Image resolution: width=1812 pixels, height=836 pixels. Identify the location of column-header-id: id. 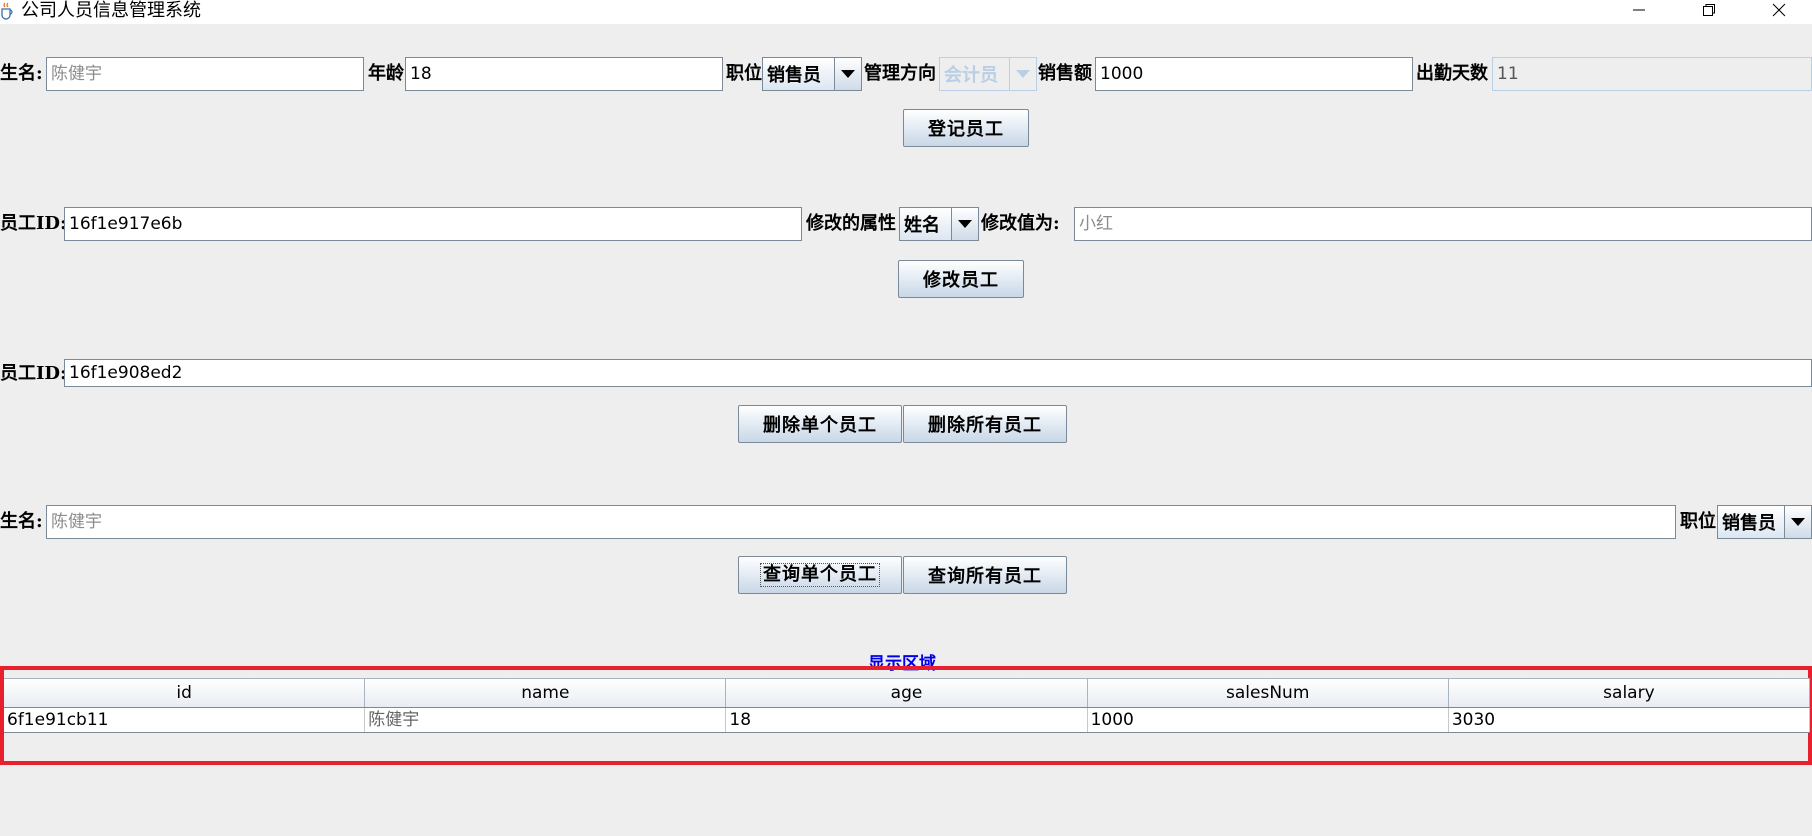
(185, 693).